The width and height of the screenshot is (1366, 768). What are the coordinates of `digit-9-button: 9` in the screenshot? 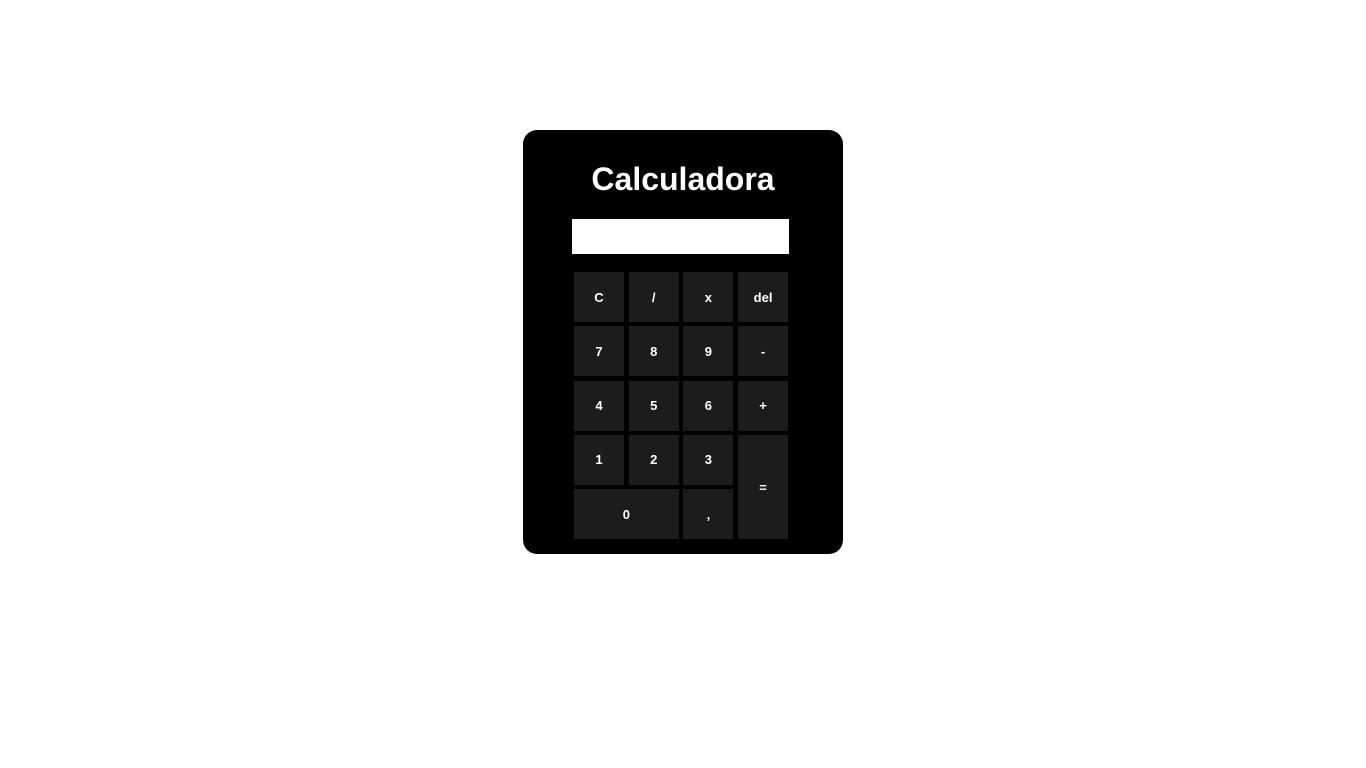 It's located at (708, 351).